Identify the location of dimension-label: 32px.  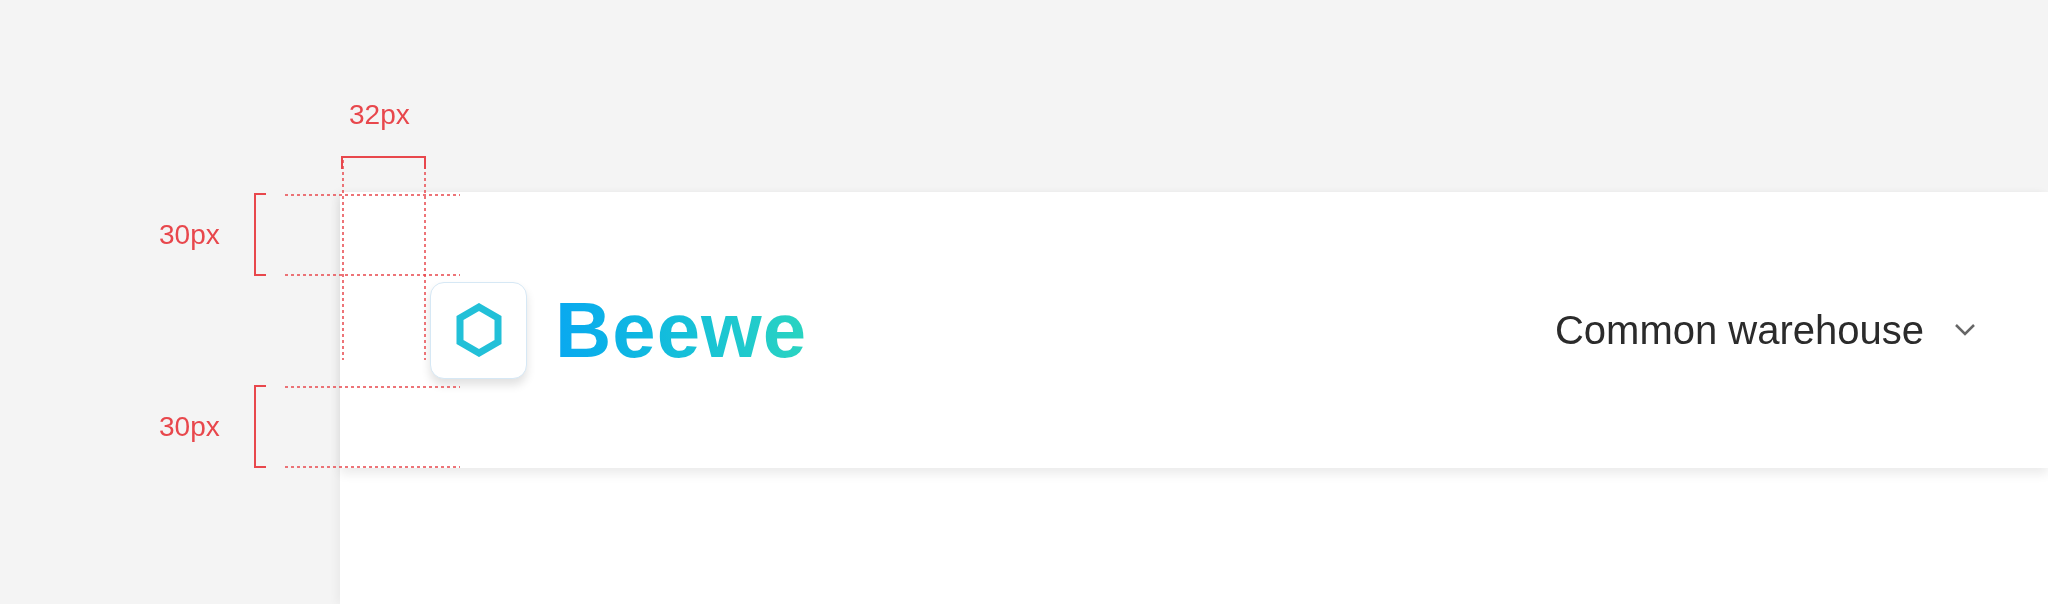
(379, 115).